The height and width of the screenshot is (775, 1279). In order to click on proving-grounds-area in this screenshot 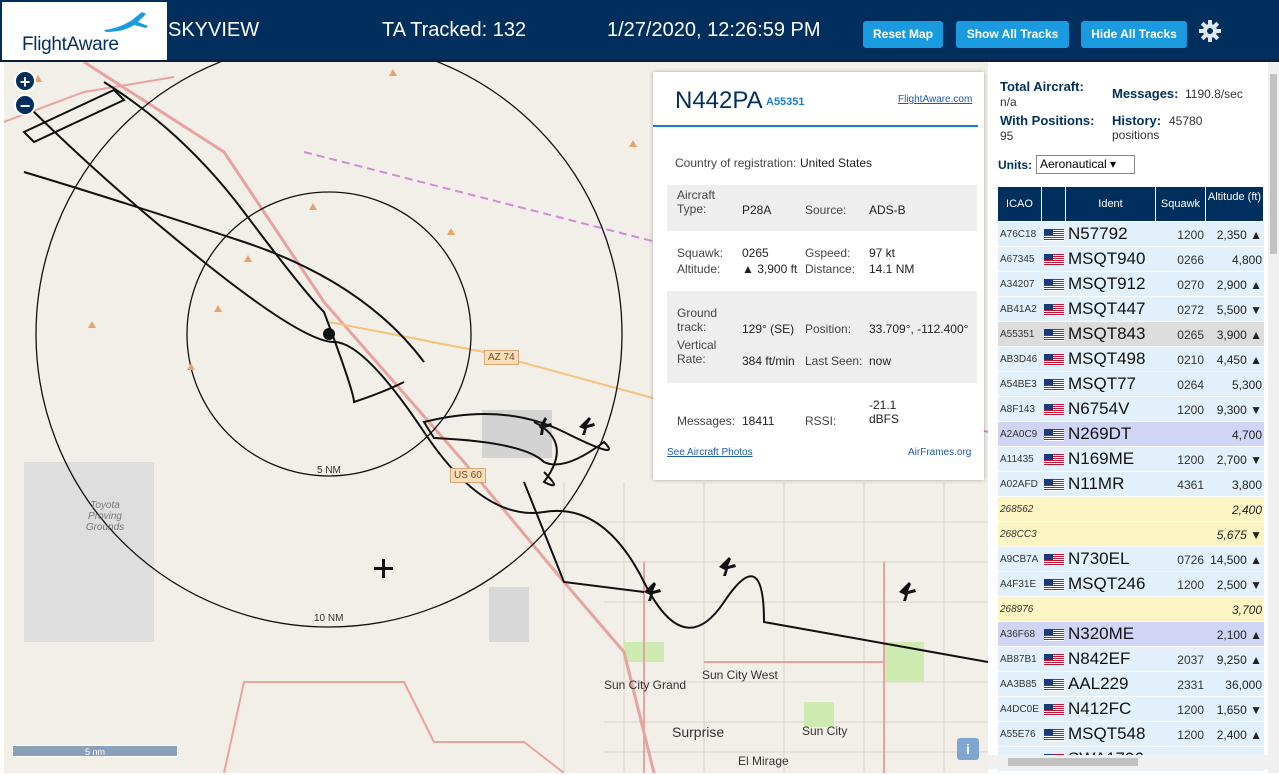, I will do `click(89, 552)`.